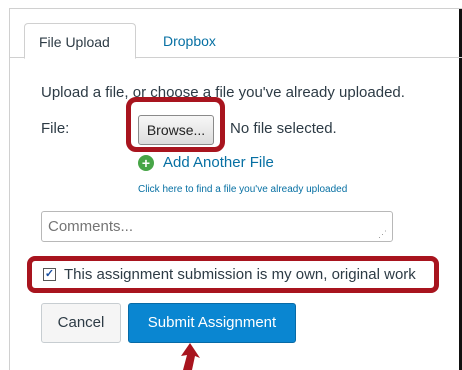 The height and width of the screenshot is (370, 462). I want to click on submit-assignment-button: Submit Assignment, so click(212, 323).